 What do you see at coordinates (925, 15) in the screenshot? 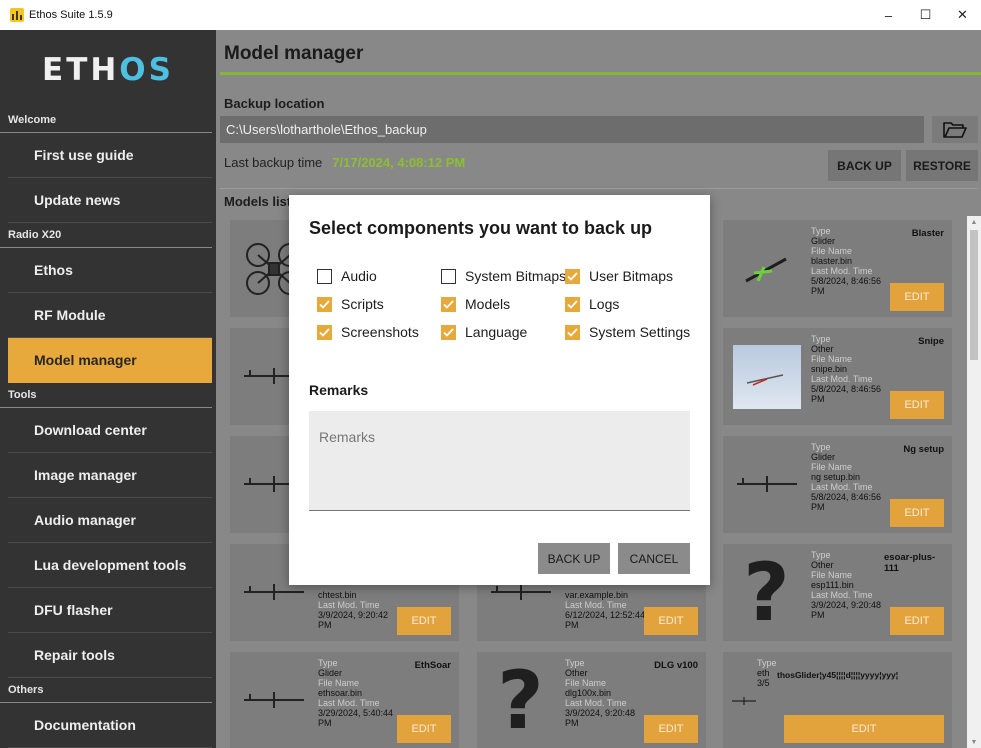
I see `maximize-button: ☐` at bounding box center [925, 15].